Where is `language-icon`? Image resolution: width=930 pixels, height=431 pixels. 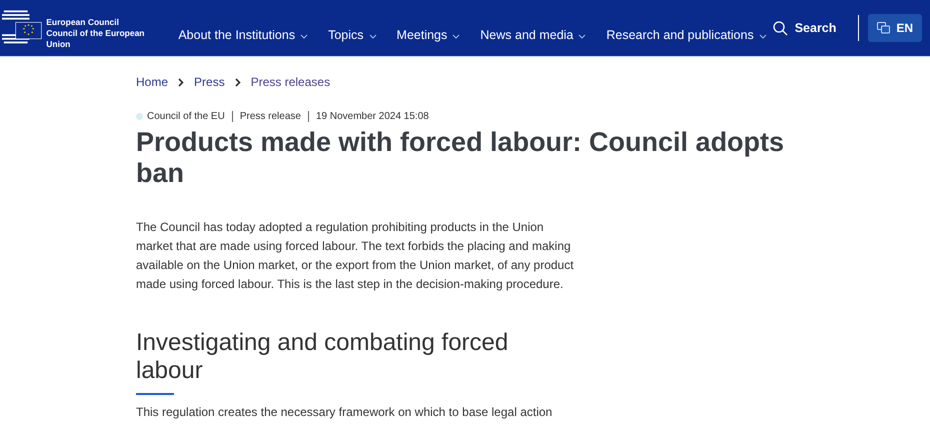 language-icon is located at coordinates (883, 28).